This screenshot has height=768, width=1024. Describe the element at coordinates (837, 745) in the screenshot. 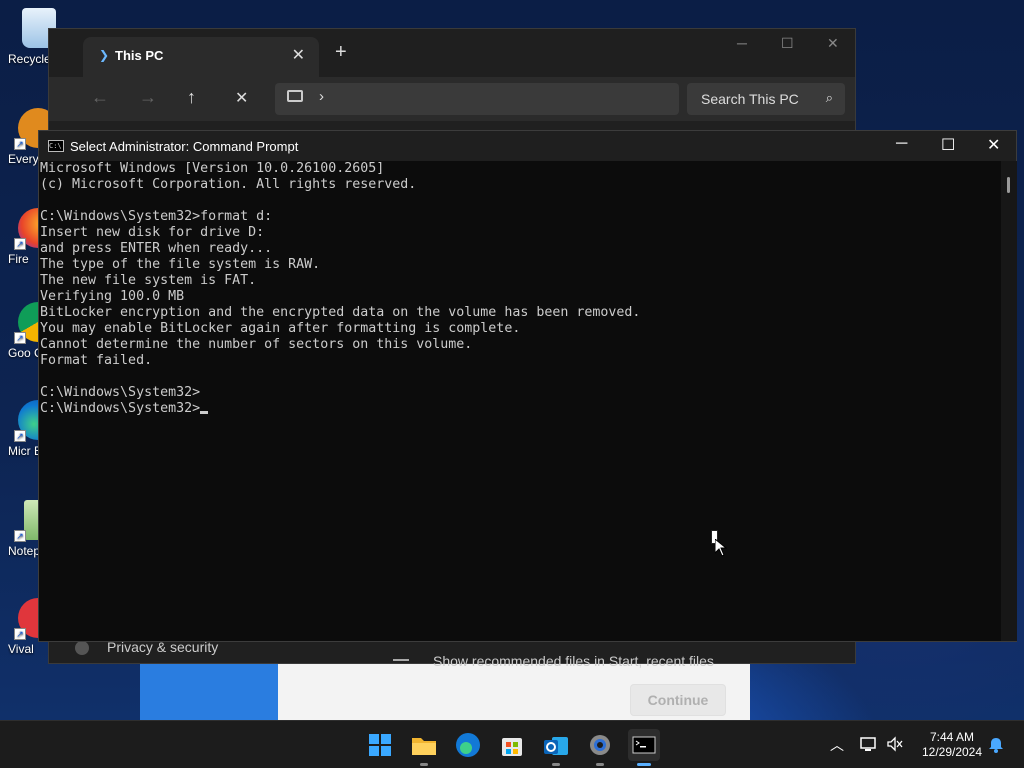

I see `chevron-up-icon: ︿` at that location.